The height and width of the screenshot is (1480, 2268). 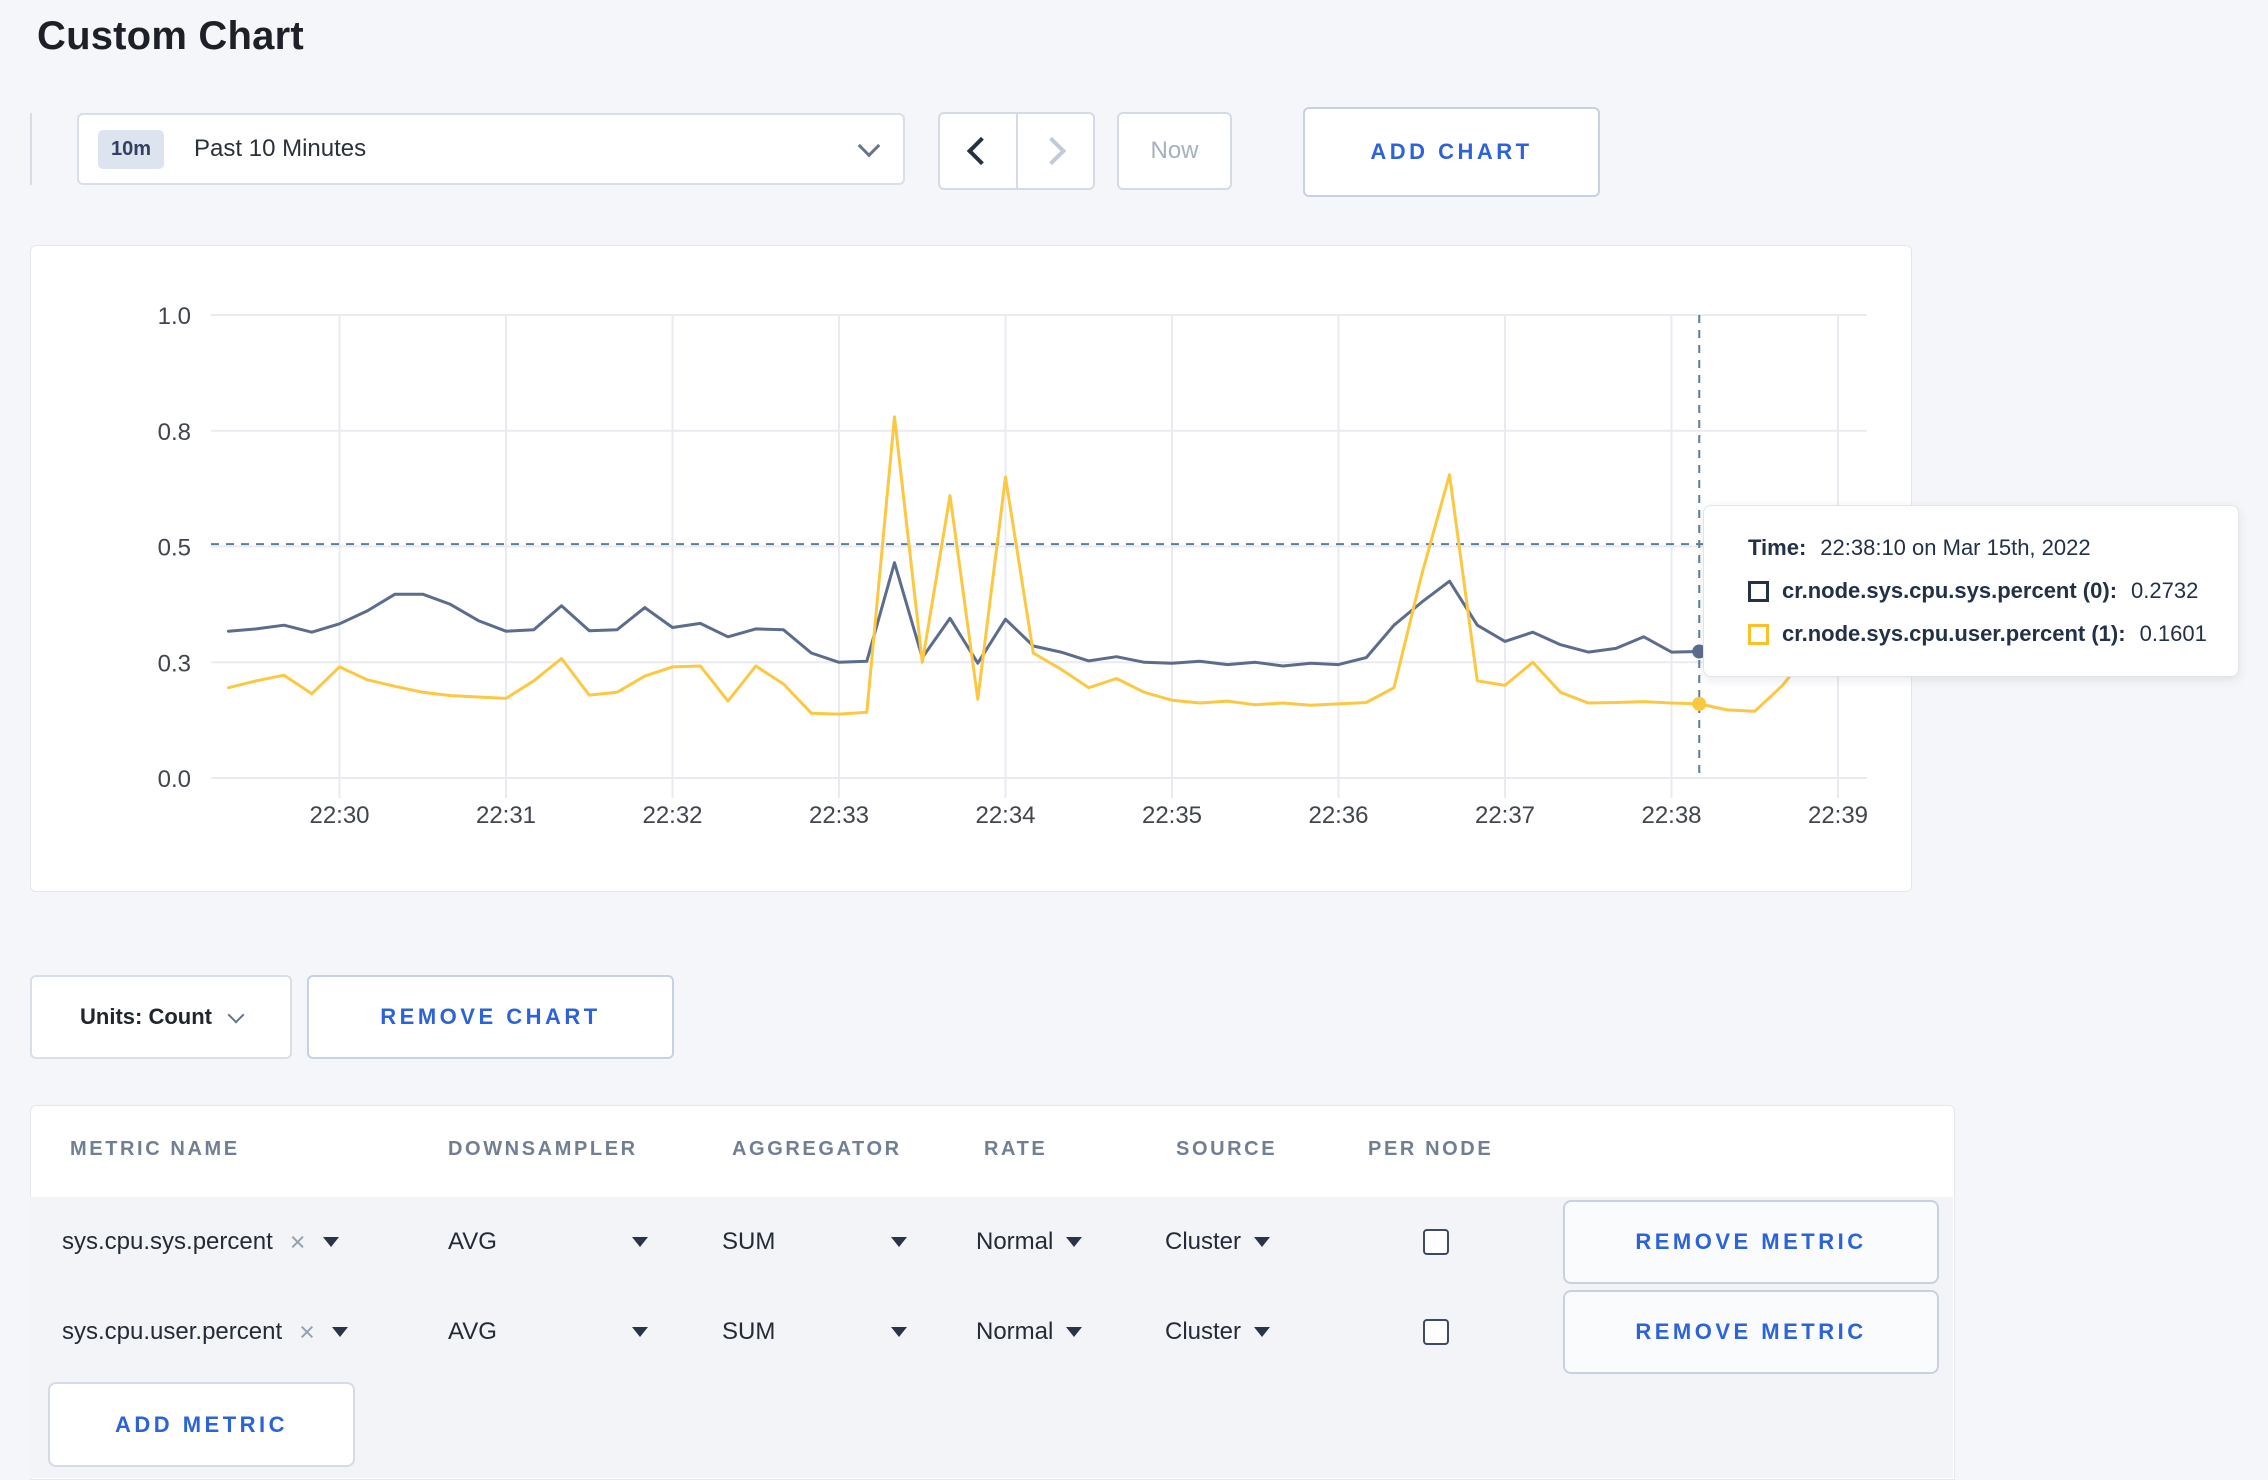 What do you see at coordinates (1955, 547) in the screenshot?
I see `tooltip-time-value: 22:38:10 on Mar 15th, 2022` at bounding box center [1955, 547].